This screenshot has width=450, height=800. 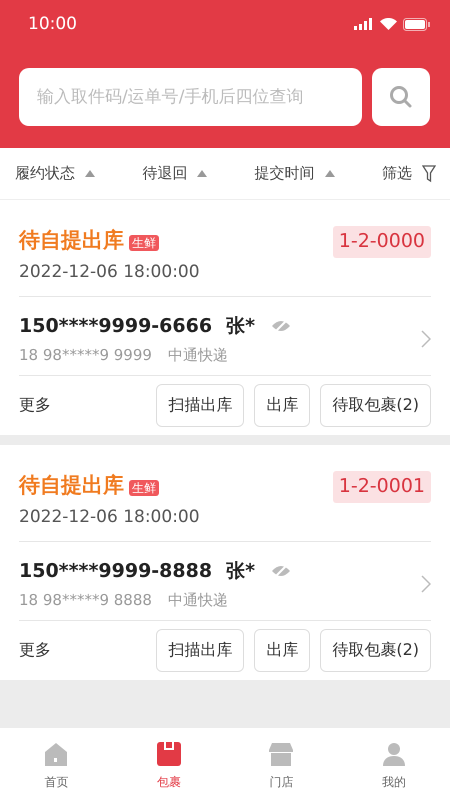 What do you see at coordinates (364, 24) in the screenshot?
I see `signal-icon` at bounding box center [364, 24].